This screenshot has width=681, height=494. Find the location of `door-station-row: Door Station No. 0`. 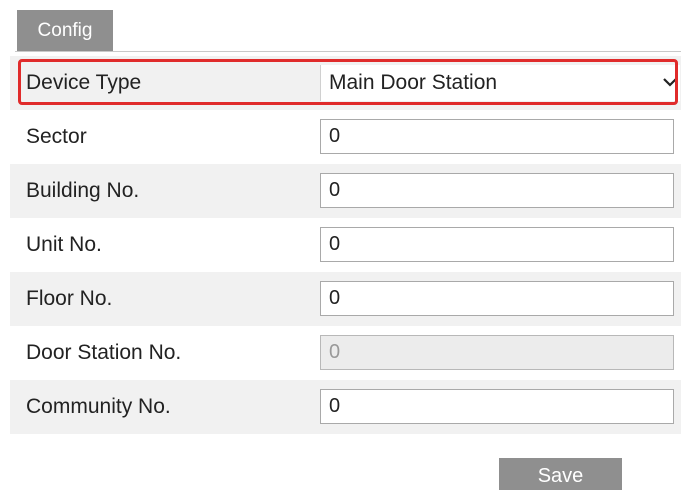

door-station-row: Door Station No. 0 is located at coordinates (345, 353).